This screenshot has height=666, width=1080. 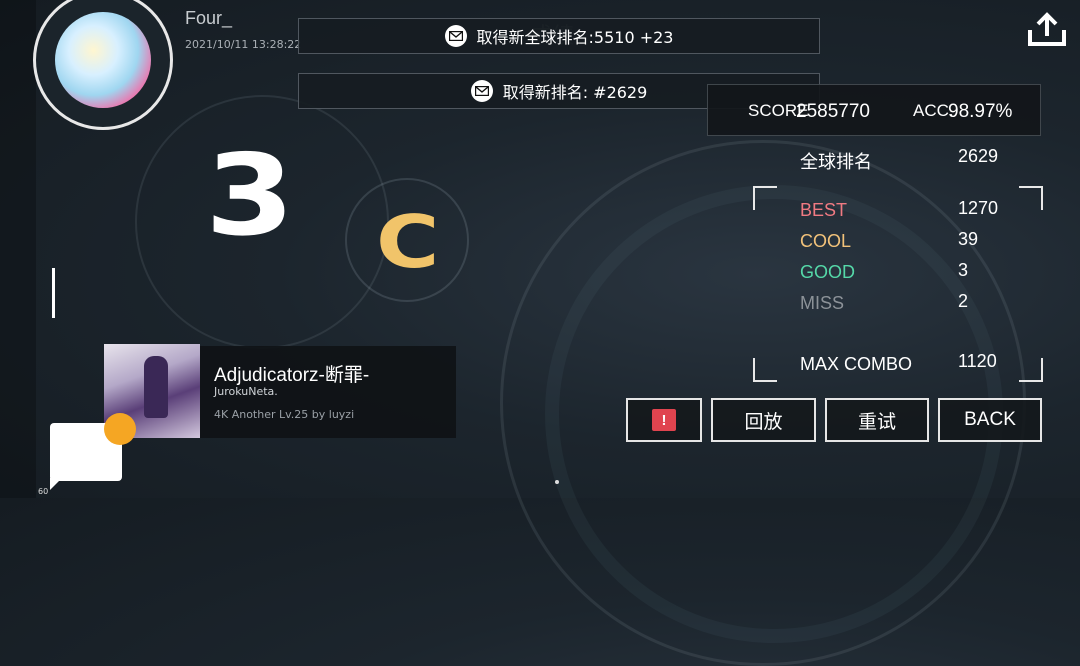 I want to click on best-label: BEST, so click(x=824, y=210).